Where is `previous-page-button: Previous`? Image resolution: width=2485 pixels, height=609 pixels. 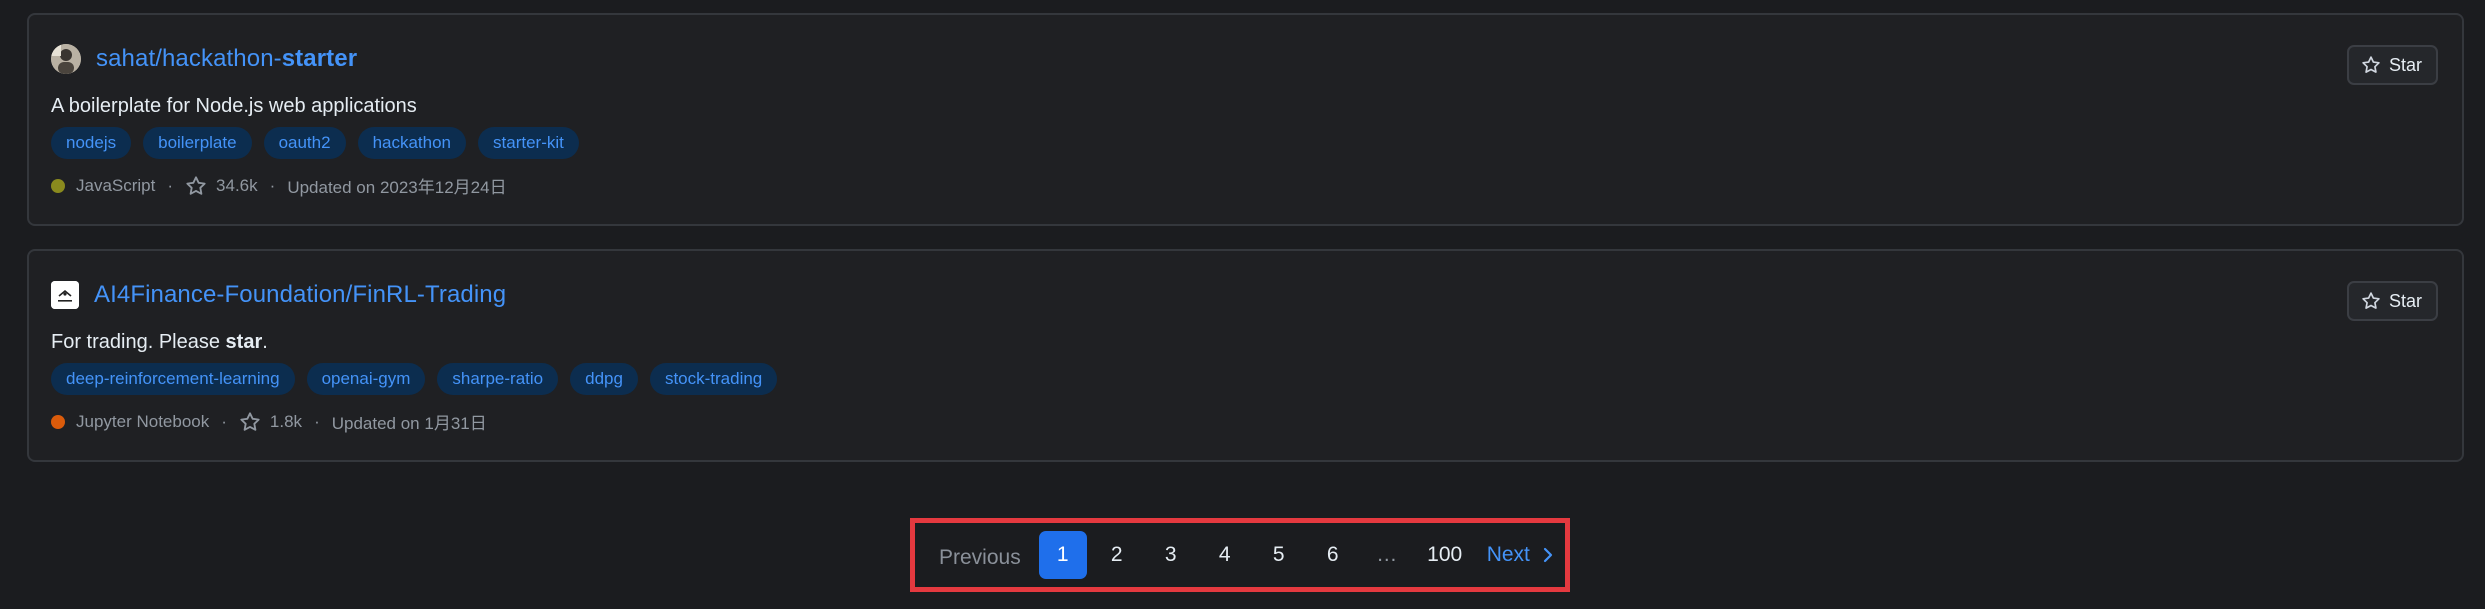 previous-page-button: Previous is located at coordinates (980, 557).